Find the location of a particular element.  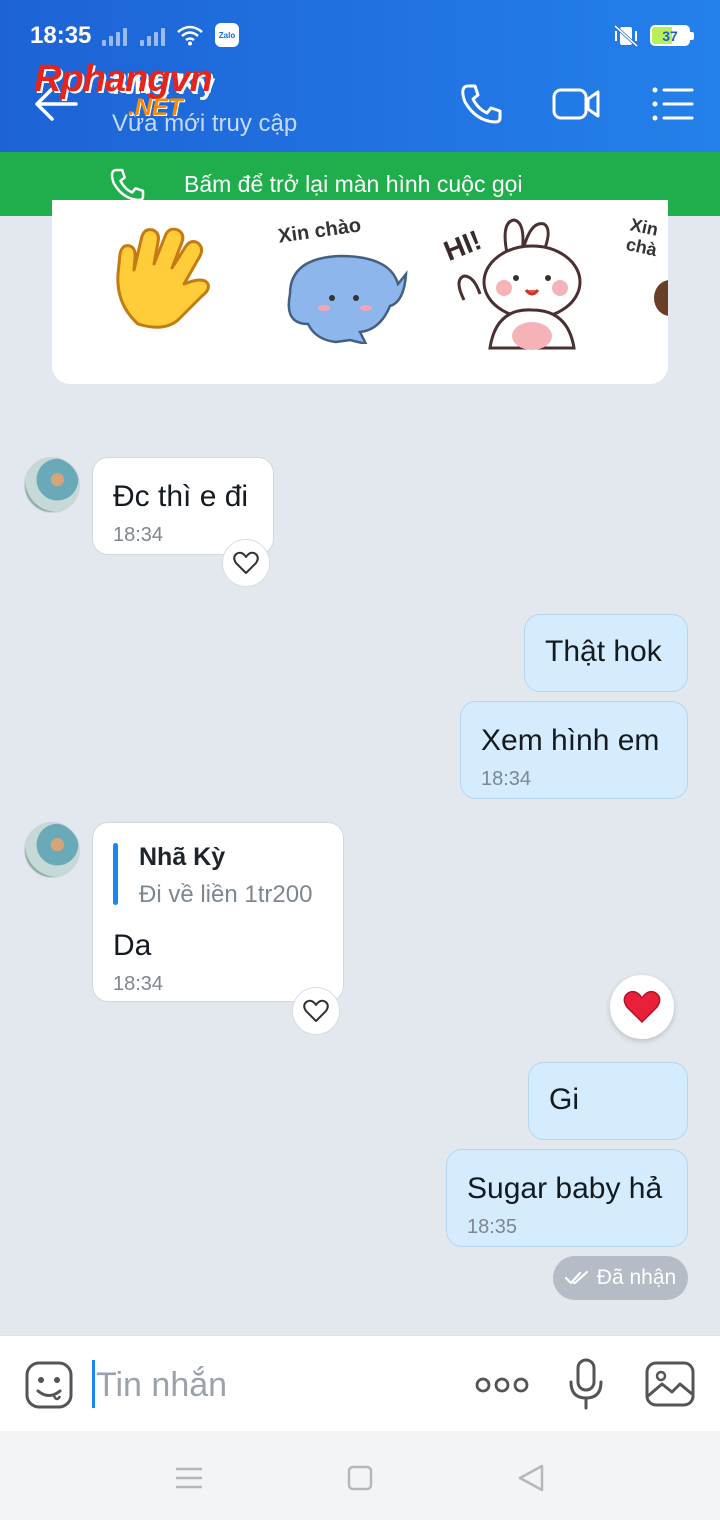

status-time: 18:35 is located at coordinates (61, 35).